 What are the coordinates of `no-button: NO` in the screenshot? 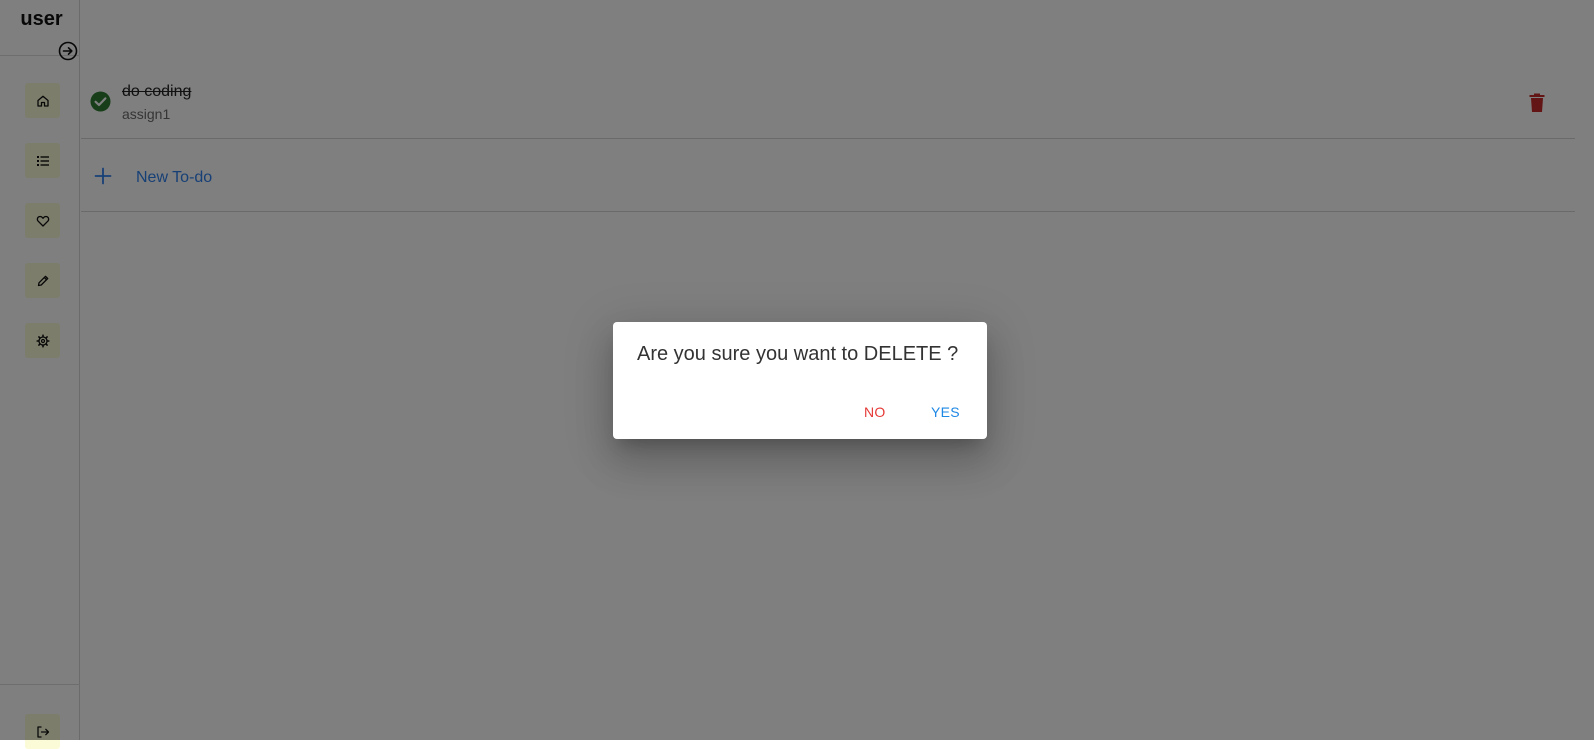 It's located at (875, 412).